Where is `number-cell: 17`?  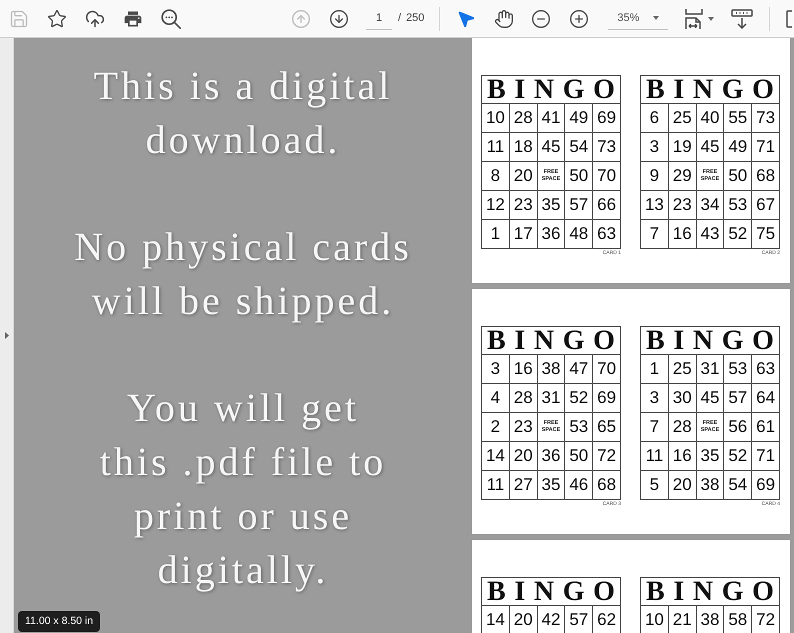
number-cell: 17 is located at coordinates (524, 234).